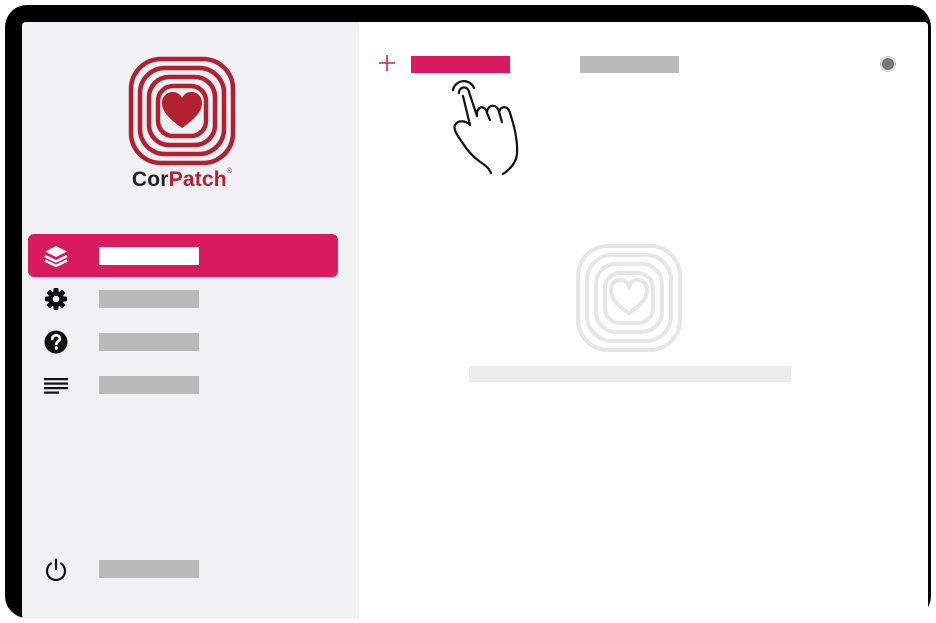 The width and height of the screenshot is (936, 623). I want to click on power-icon, so click(56, 570).